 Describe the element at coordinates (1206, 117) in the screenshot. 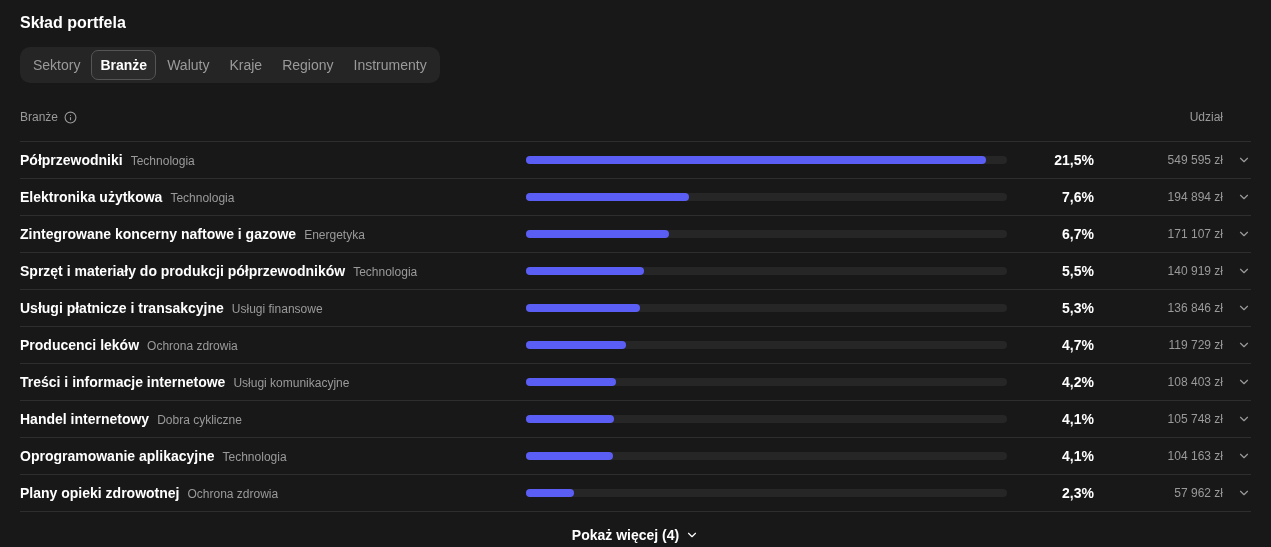

I see `column-header: Udział` at that location.